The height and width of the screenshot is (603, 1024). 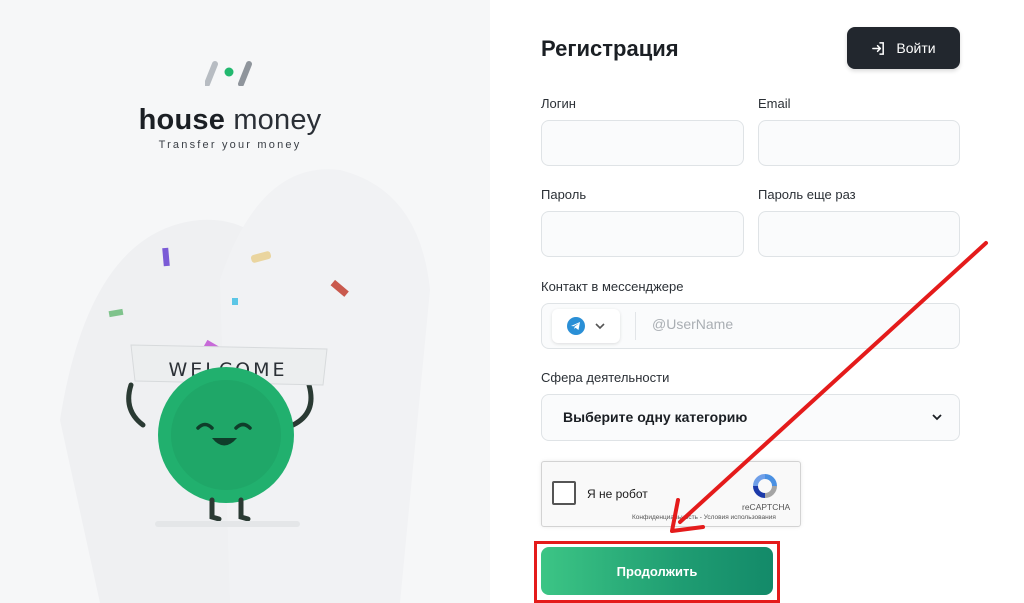 What do you see at coordinates (766, 507) in the screenshot?
I see `recaptcha-brand: reCAPTCHA` at bounding box center [766, 507].